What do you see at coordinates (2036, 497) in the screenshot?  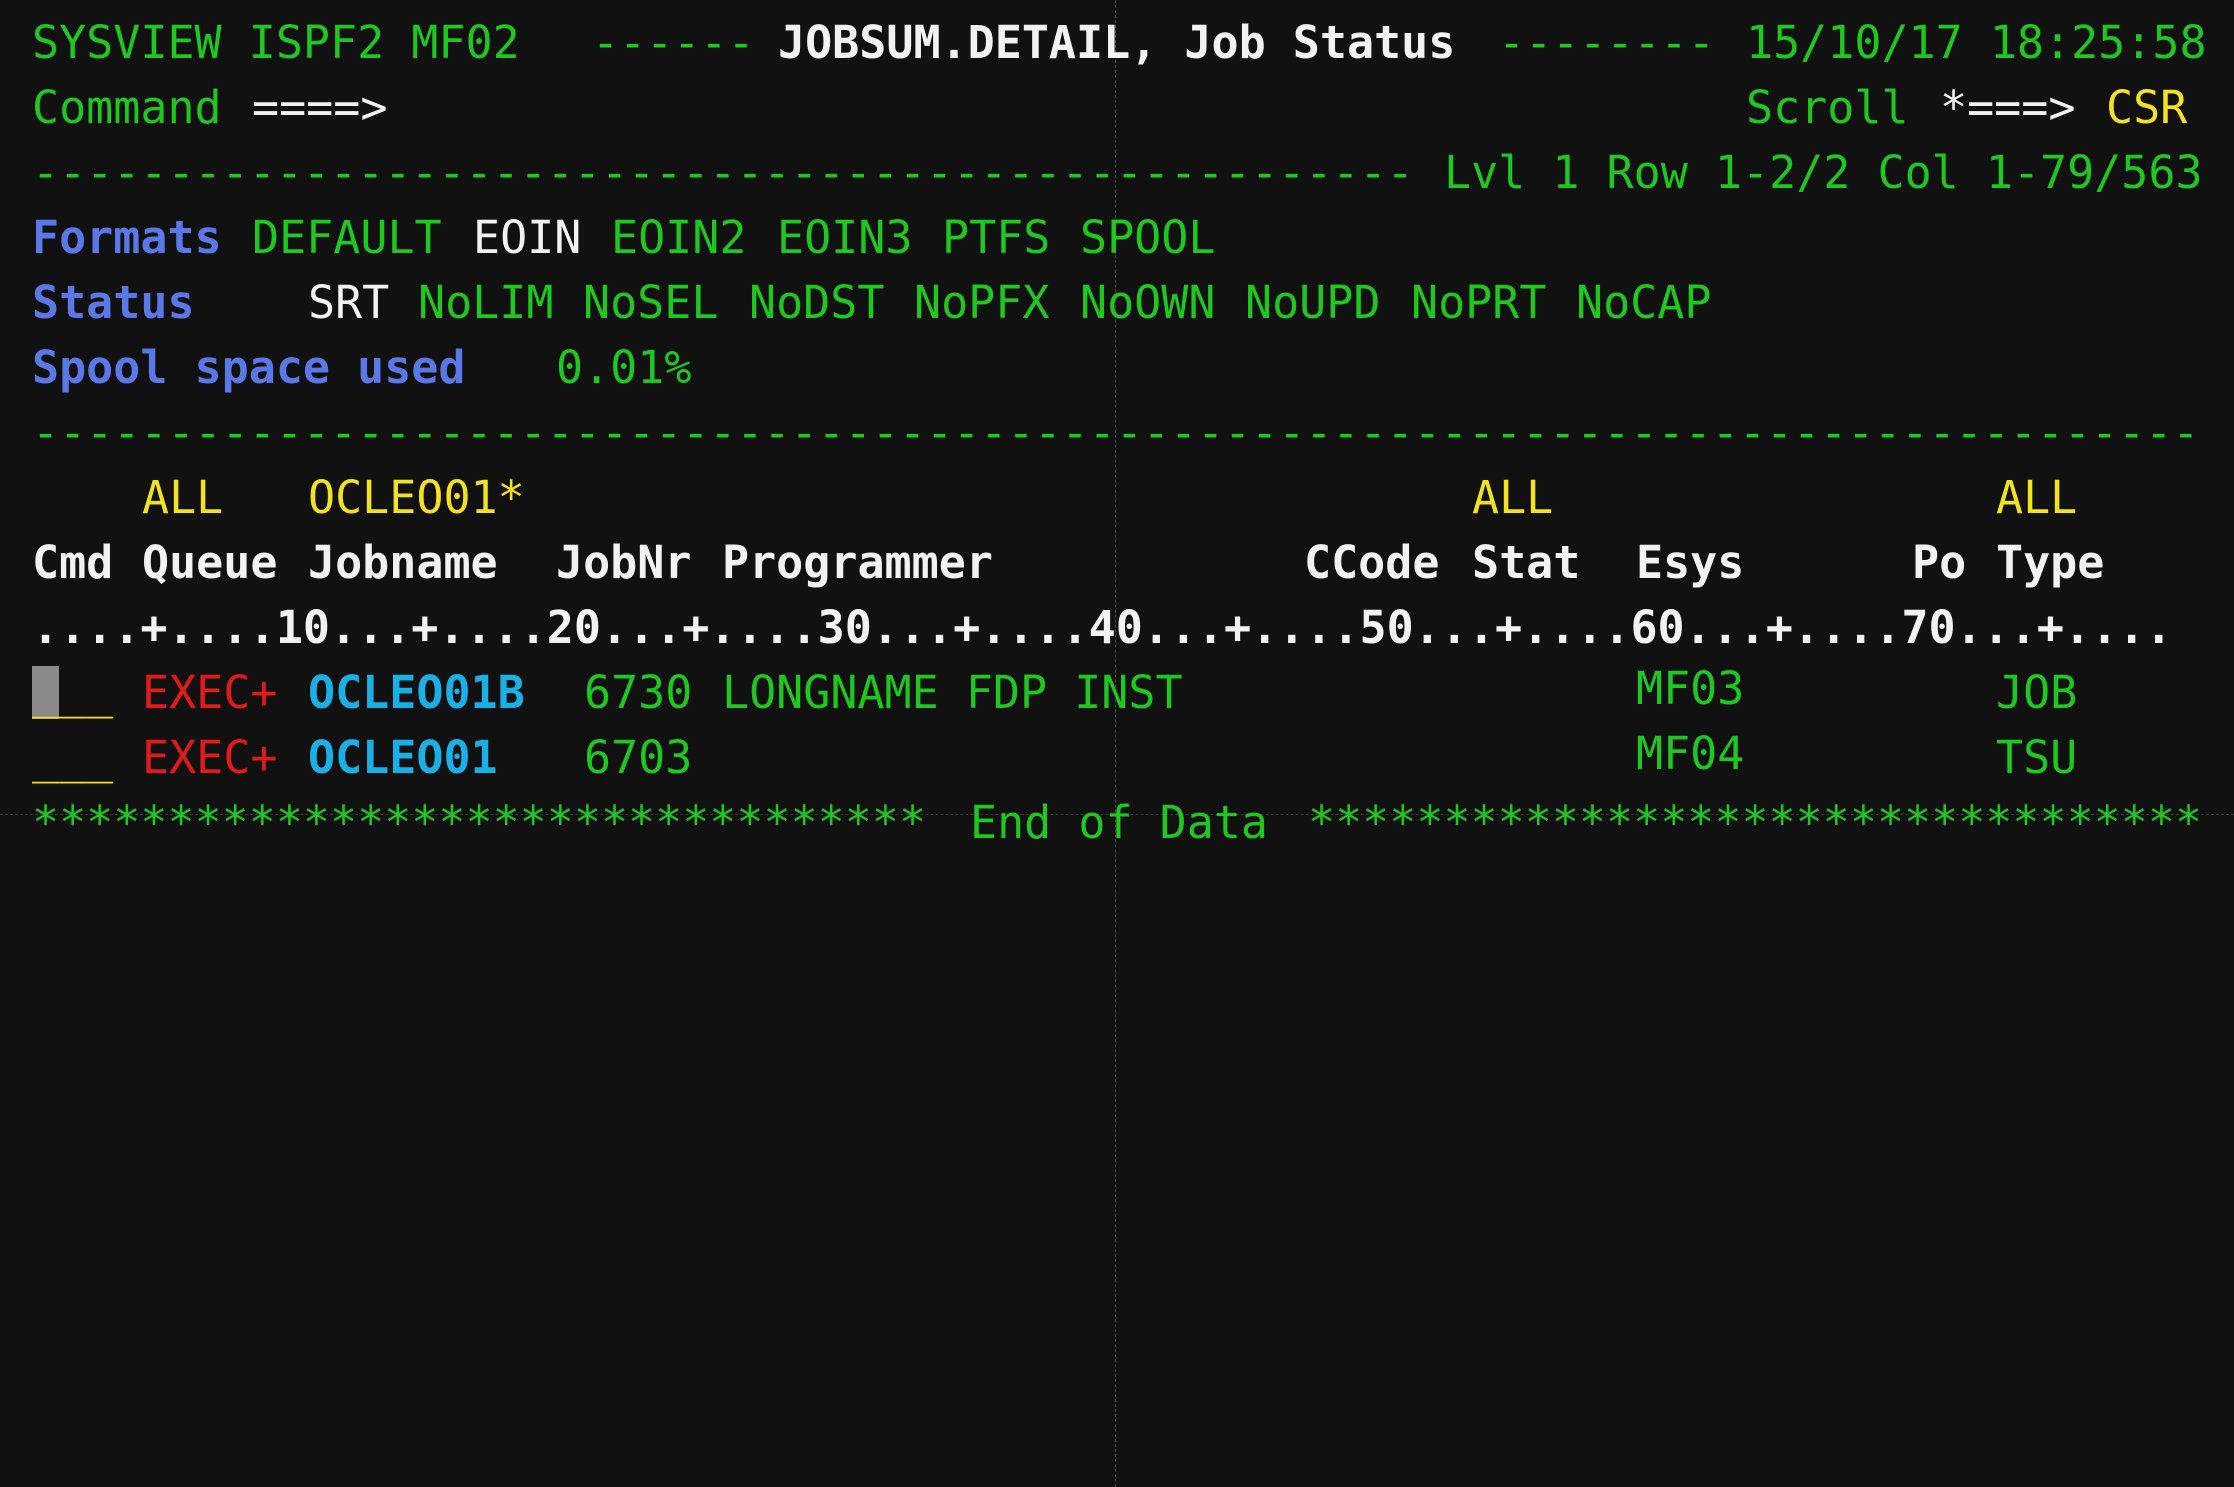 I see `type-filter: ALL` at bounding box center [2036, 497].